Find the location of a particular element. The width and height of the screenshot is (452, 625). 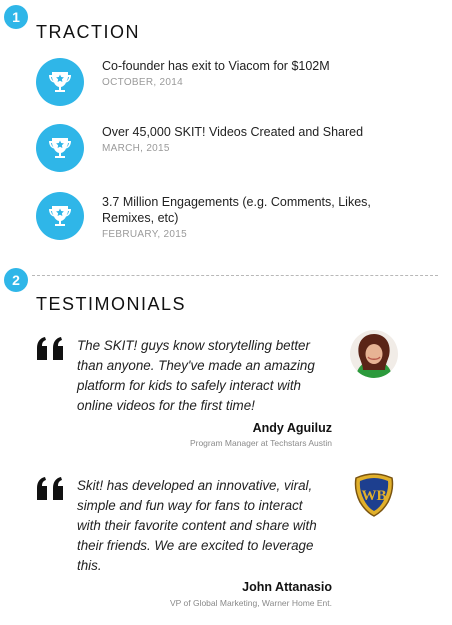

traction-heading: TRACTION is located at coordinates (88, 32).